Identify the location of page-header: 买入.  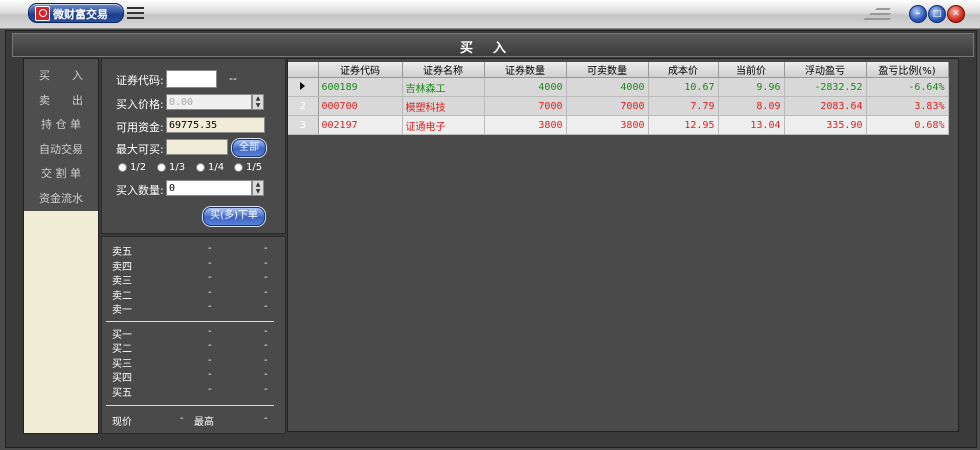
(493, 45).